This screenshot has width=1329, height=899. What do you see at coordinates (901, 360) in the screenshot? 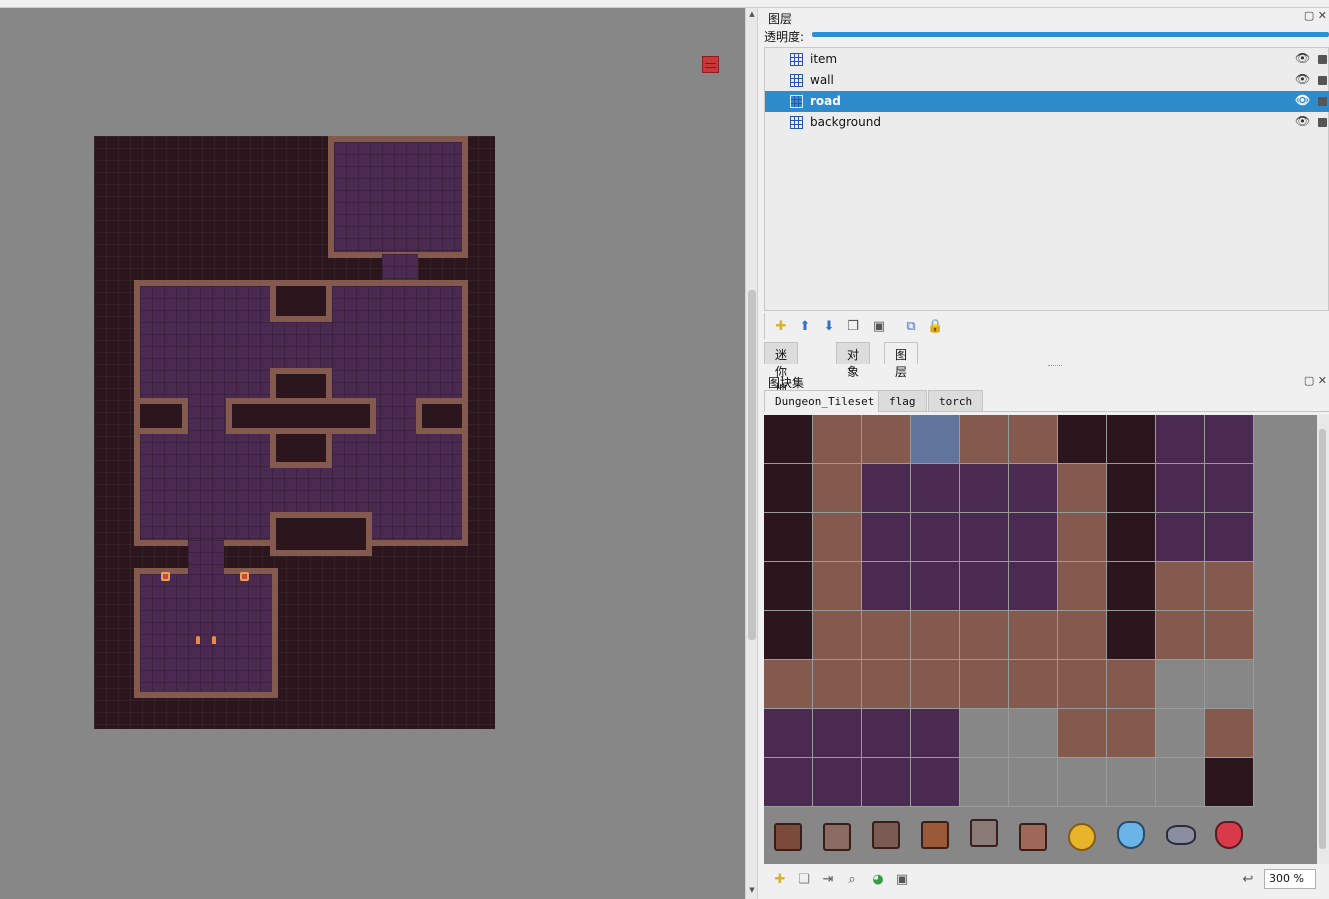
I see `tab-layers: 图层` at bounding box center [901, 360].